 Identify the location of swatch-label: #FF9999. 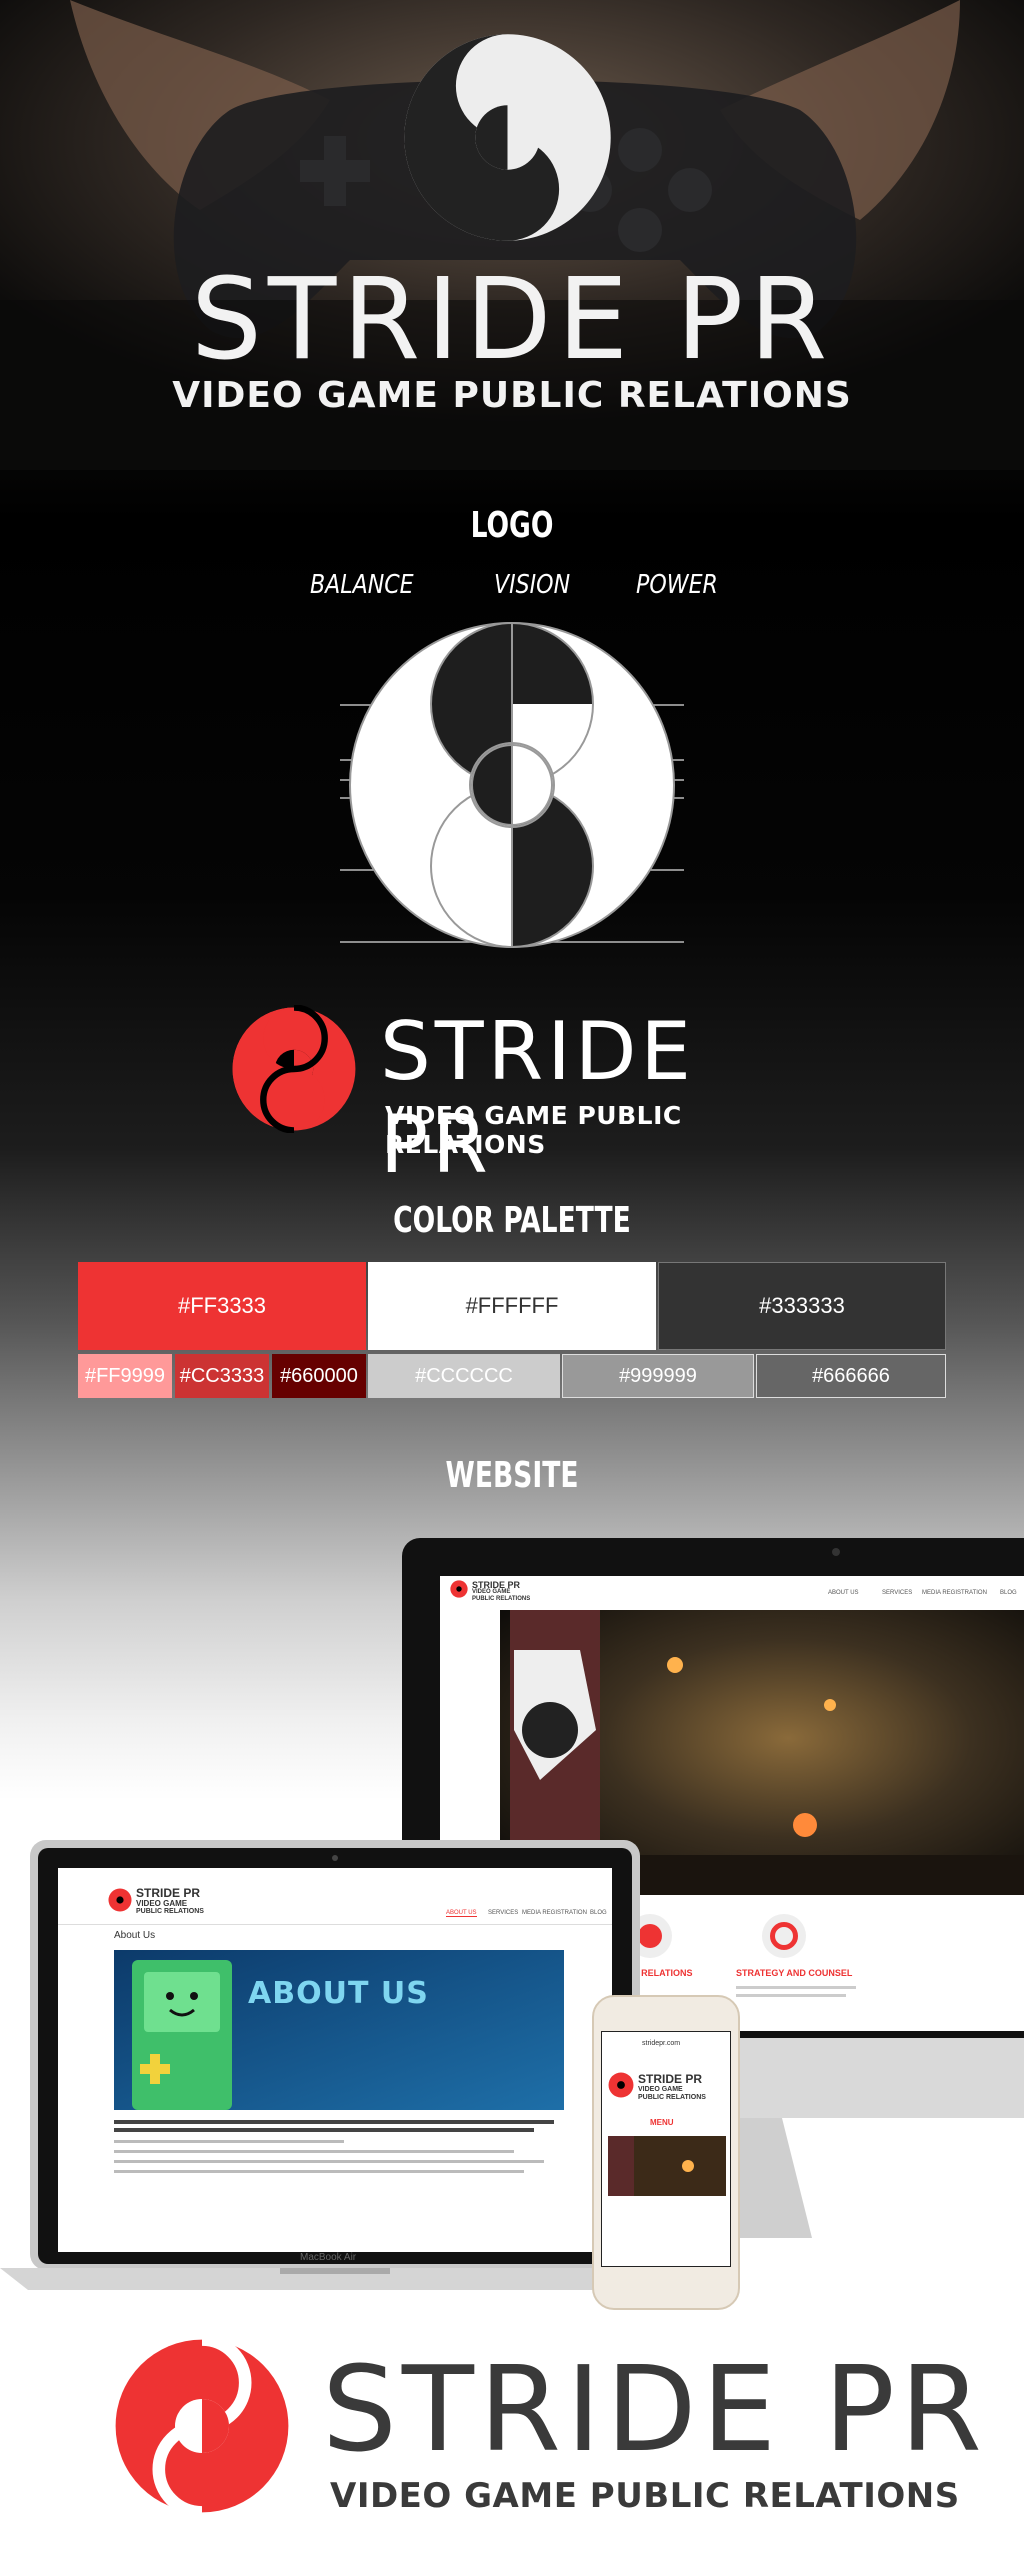
(125, 1375).